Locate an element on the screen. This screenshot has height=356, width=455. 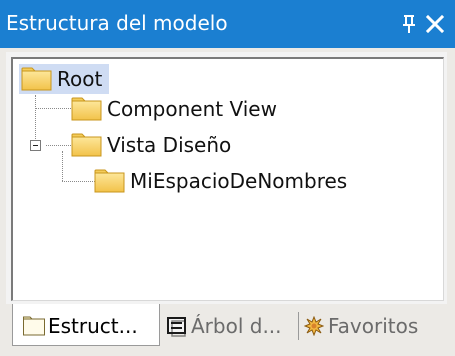
collapse-toggle is located at coordinates (35, 145).